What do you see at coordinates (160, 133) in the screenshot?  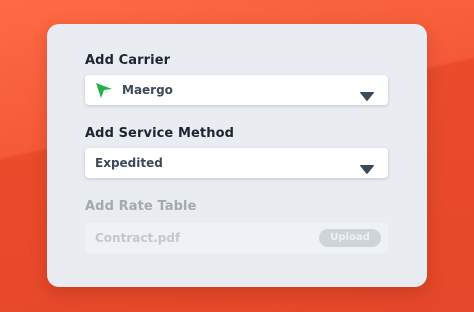 I see `service-method-label: Add Service Method` at bounding box center [160, 133].